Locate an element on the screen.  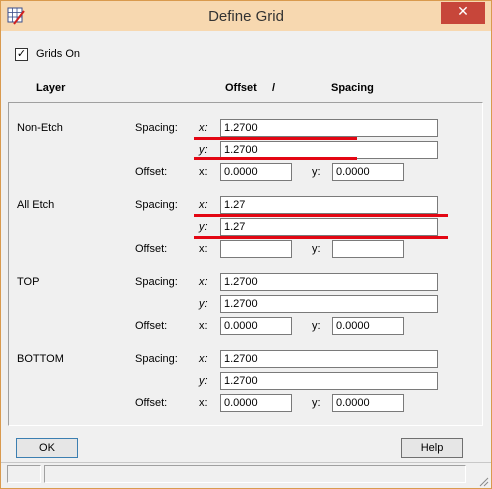
ok-button: OK is located at coordinates (47, 448).